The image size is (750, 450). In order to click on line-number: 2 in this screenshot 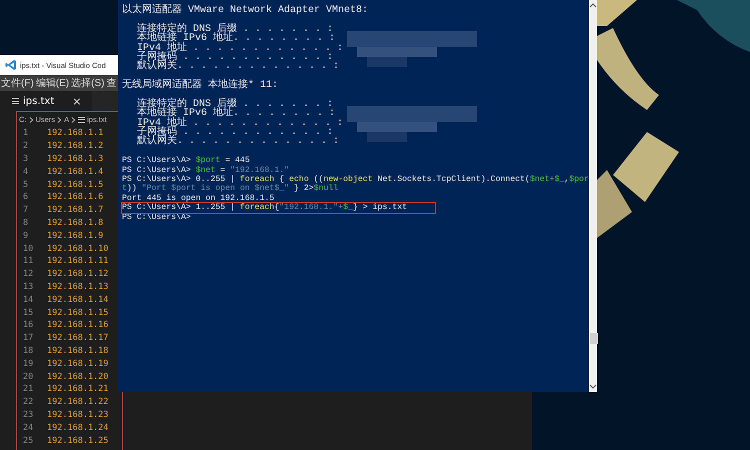, I will do `click(26, 146)`.